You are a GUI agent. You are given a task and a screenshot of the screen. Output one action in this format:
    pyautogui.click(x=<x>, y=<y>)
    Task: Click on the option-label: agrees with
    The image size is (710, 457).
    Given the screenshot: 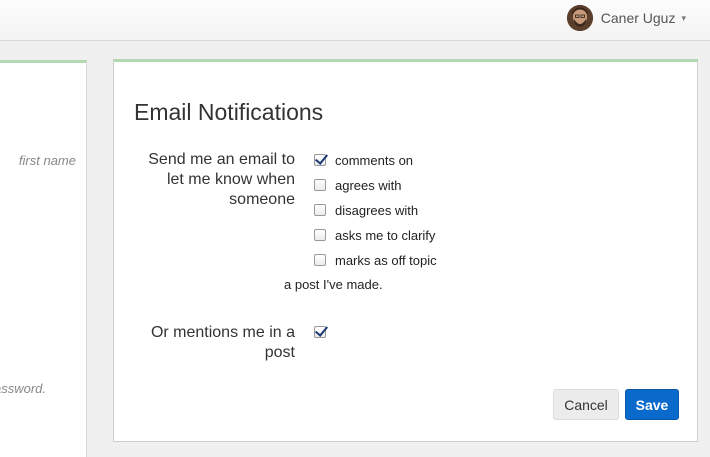 What is the action you would take?
    pyautogui.click(x=368, y=185)
    